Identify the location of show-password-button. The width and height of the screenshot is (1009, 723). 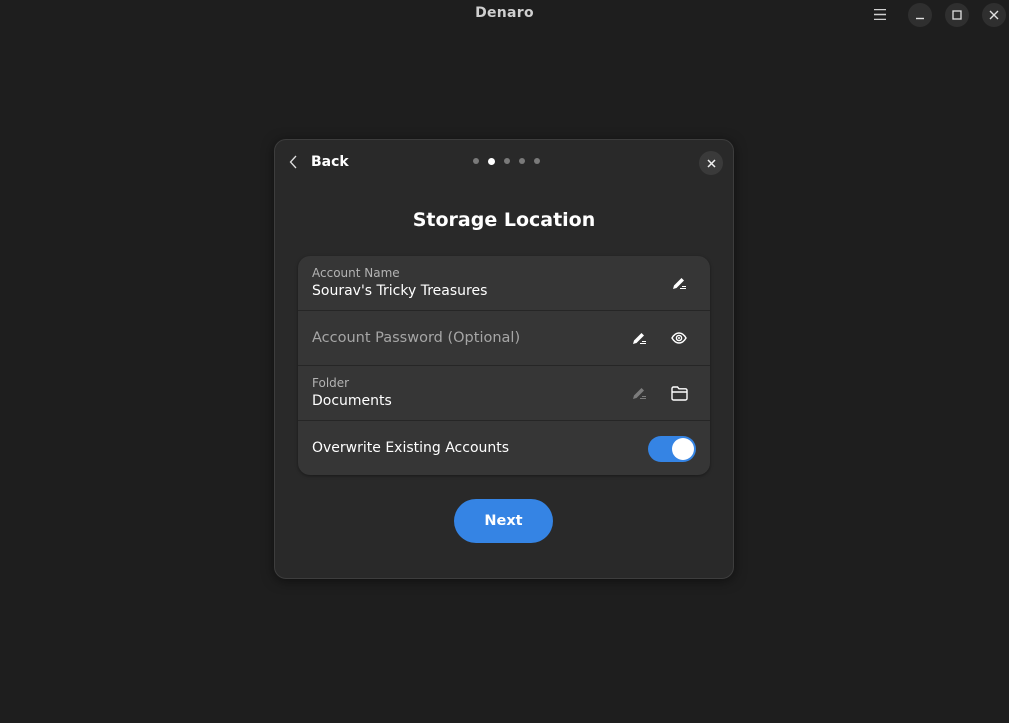
(679, 338).